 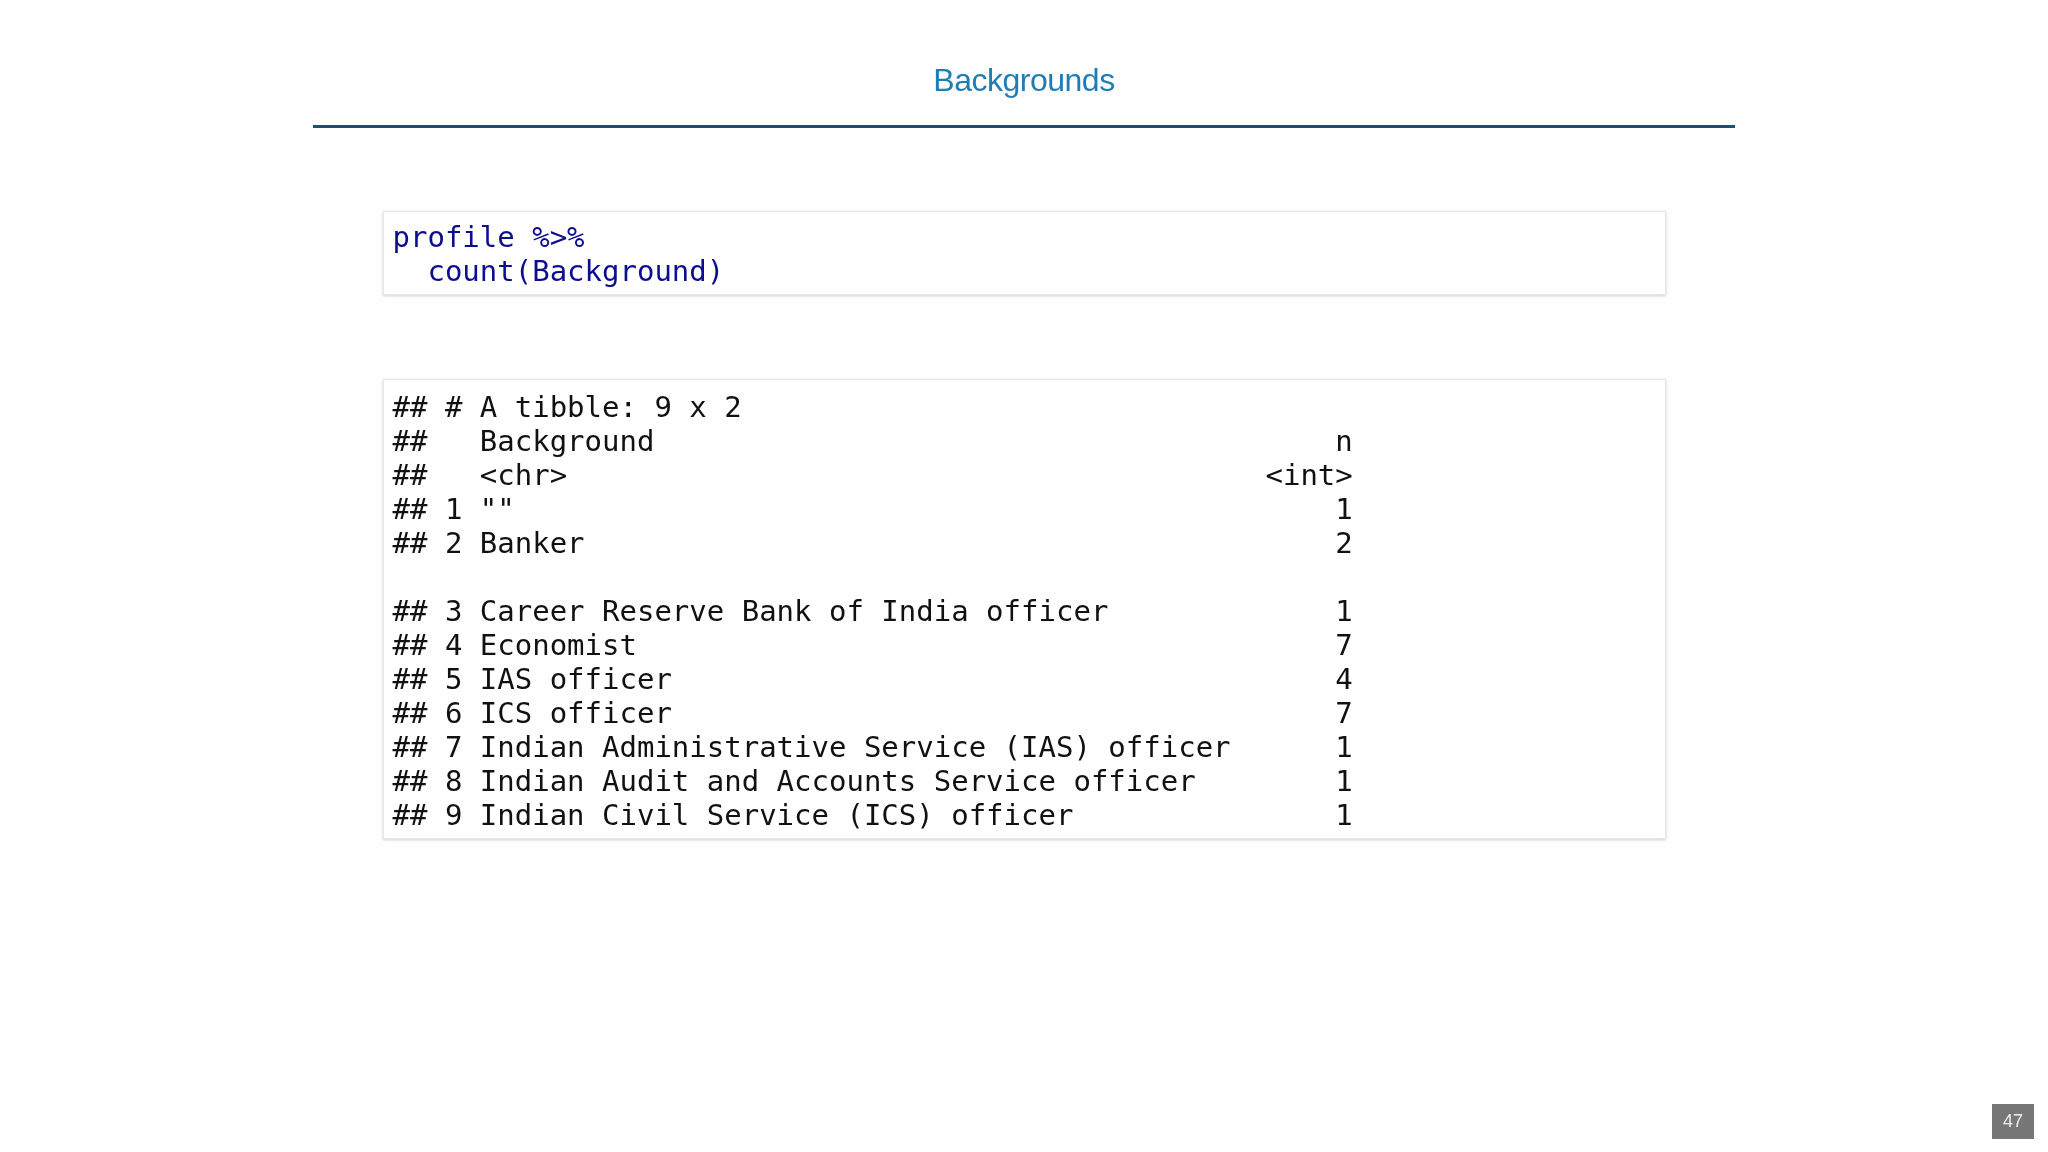 What do you see at coordinates (873, 747) in the screenshot?
I see `output-line: ## 7 Indian Administrative Service (IAS) officer 1` at bounding box center [873, 747].